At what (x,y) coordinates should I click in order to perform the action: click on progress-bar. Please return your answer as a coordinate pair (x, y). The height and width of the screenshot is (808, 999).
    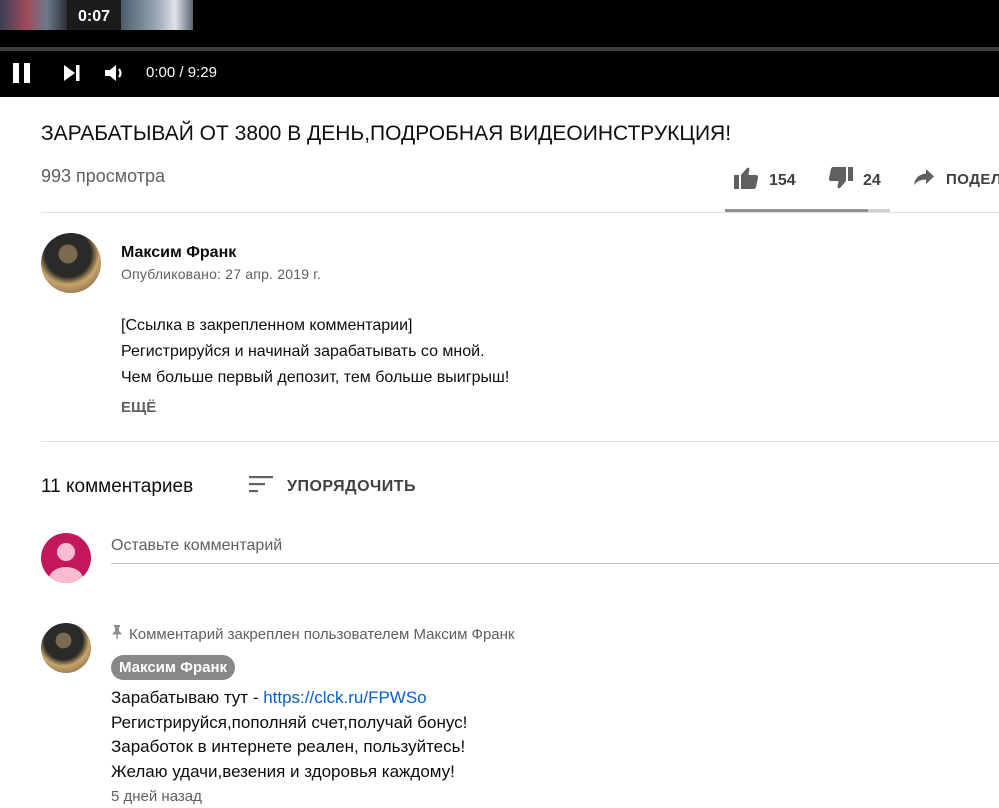
    Looking at the image, I should click on (499, 49).